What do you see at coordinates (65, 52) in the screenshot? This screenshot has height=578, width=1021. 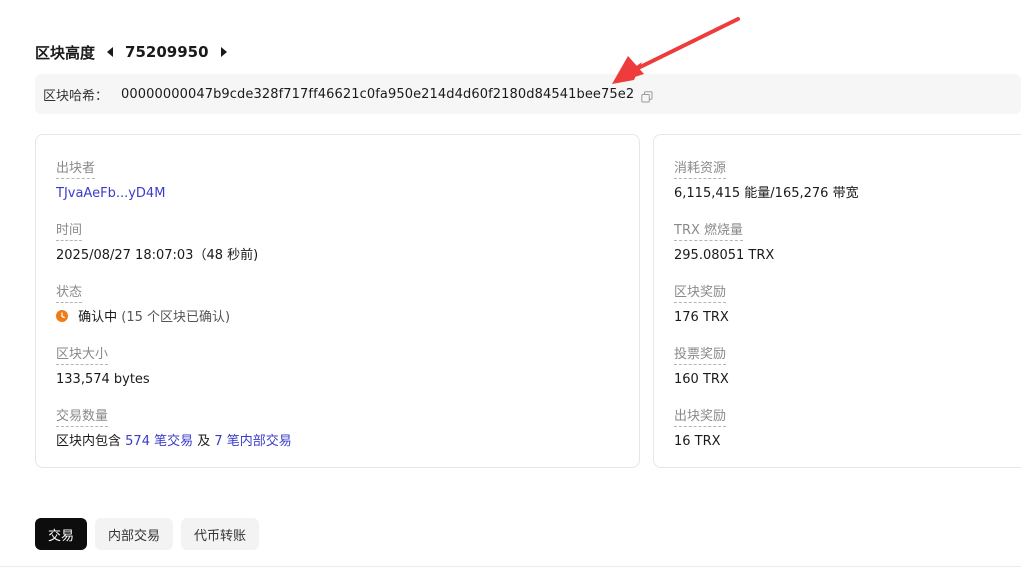 I see `page-title: 区块高度` at bounding box center [65, 52].